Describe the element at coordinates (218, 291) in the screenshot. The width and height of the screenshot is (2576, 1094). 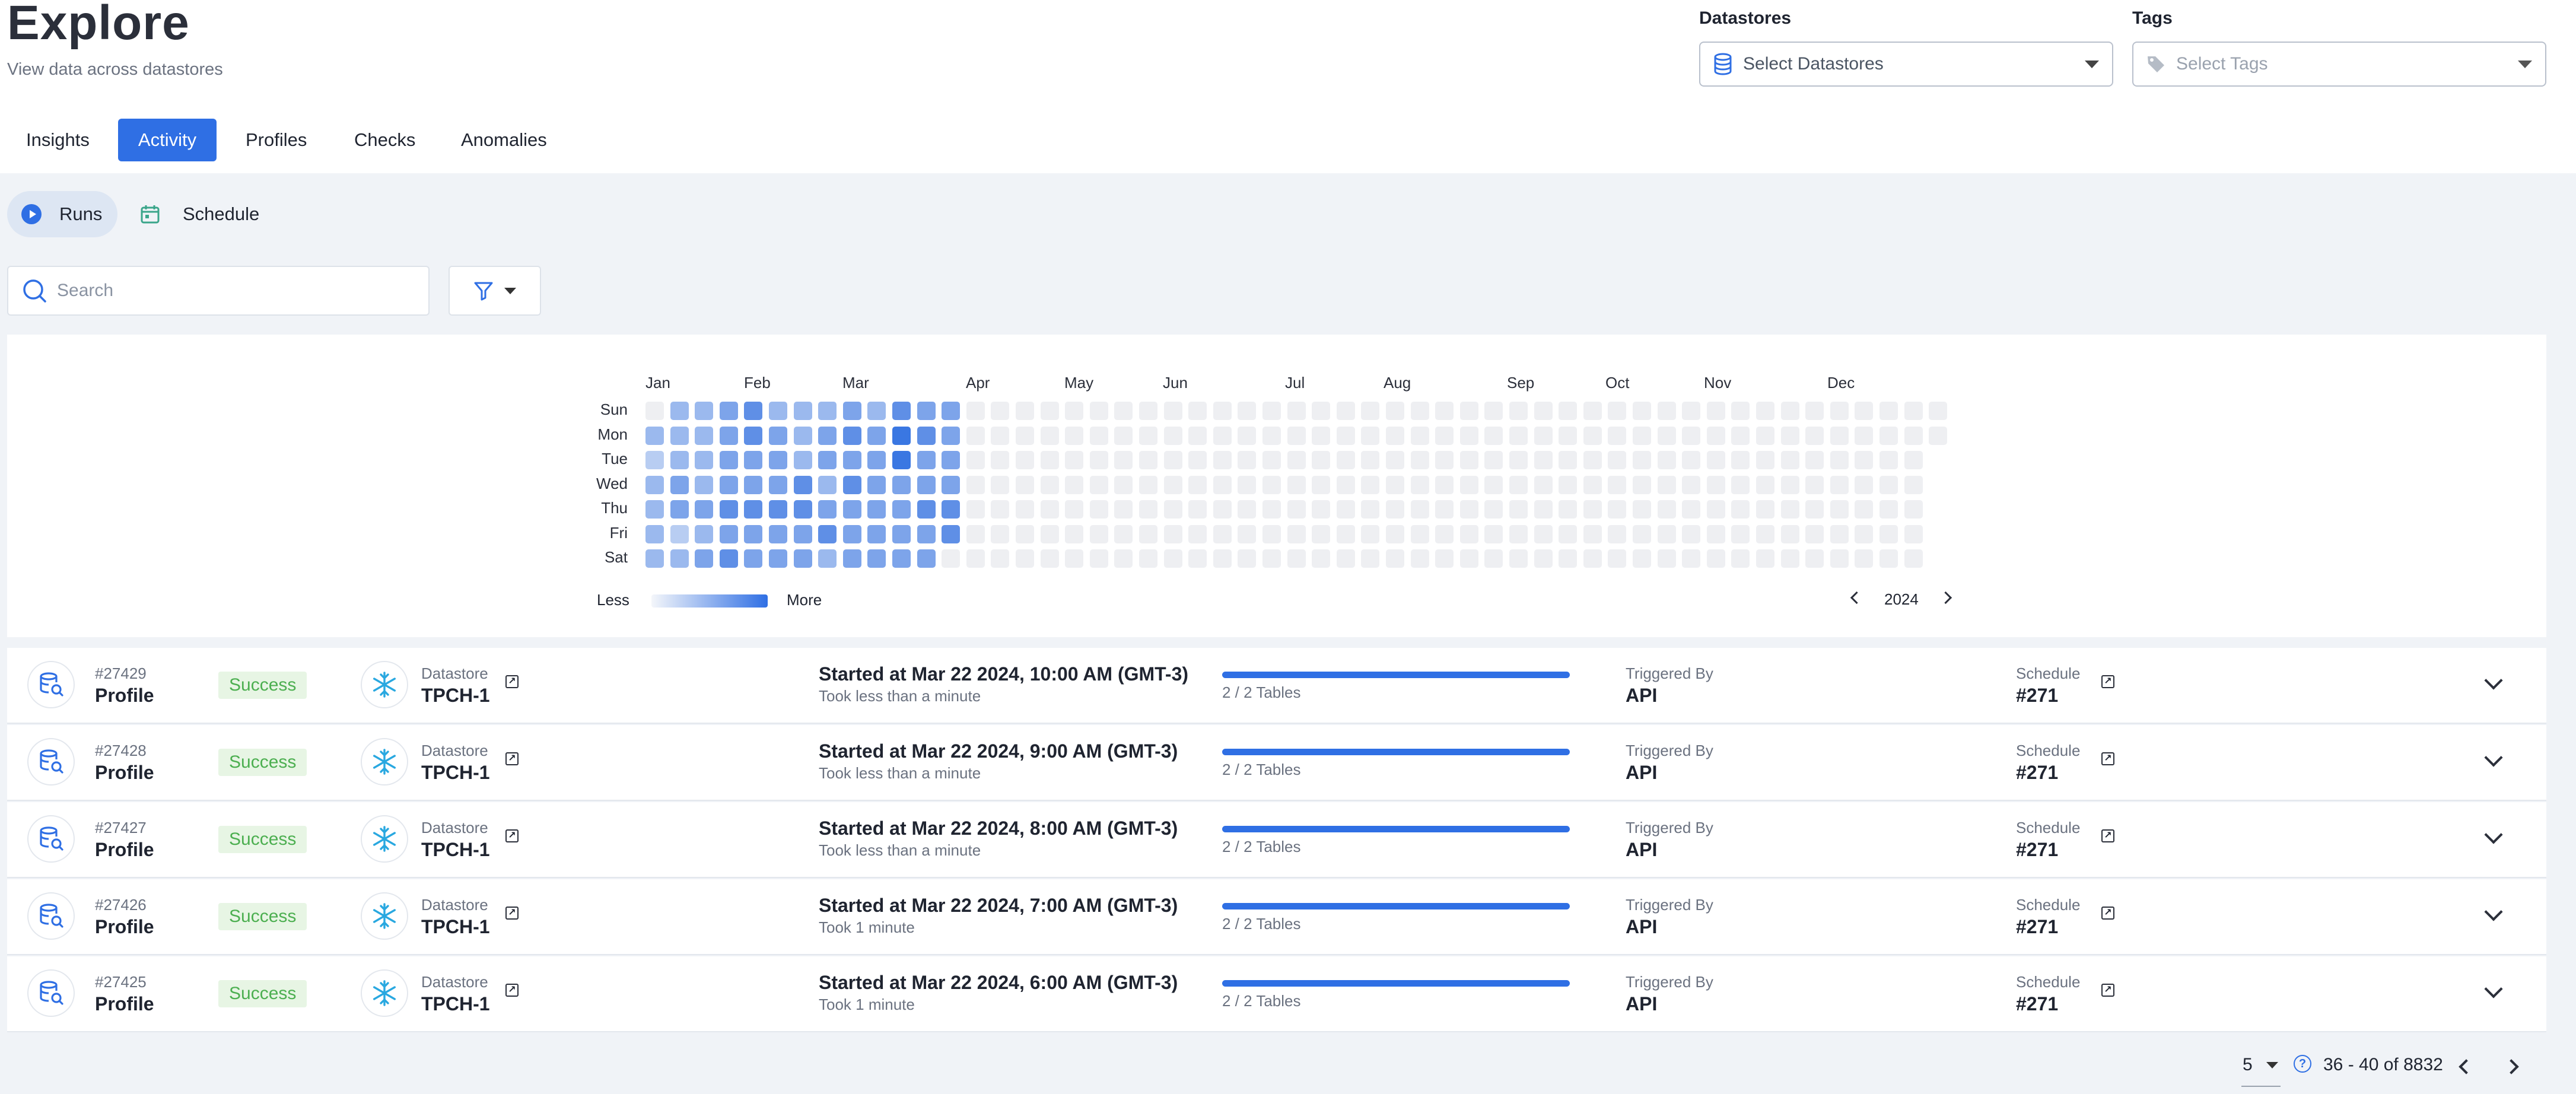
I see `search-field: Search` at that location.